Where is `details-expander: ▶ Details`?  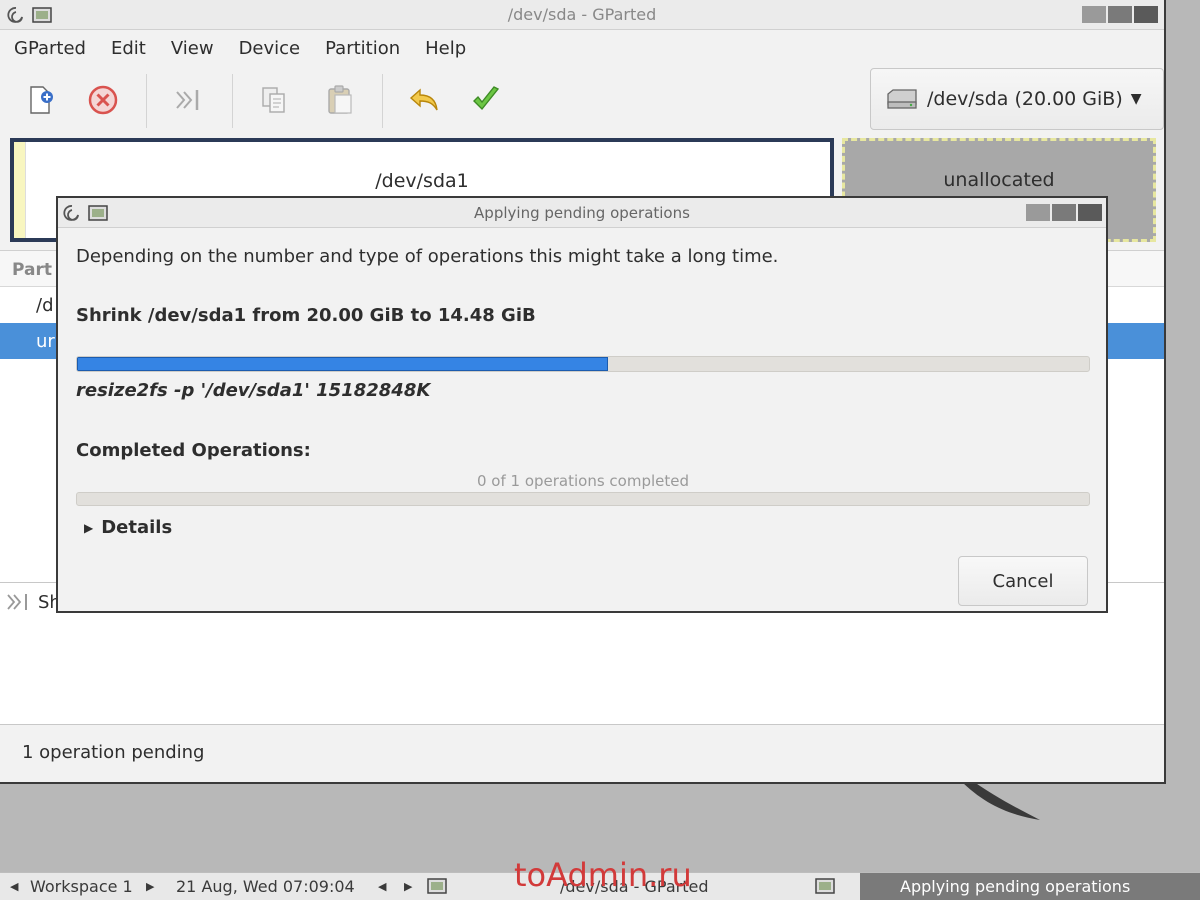 details-expander: ▶ Details is located at coordinates (128, 527).